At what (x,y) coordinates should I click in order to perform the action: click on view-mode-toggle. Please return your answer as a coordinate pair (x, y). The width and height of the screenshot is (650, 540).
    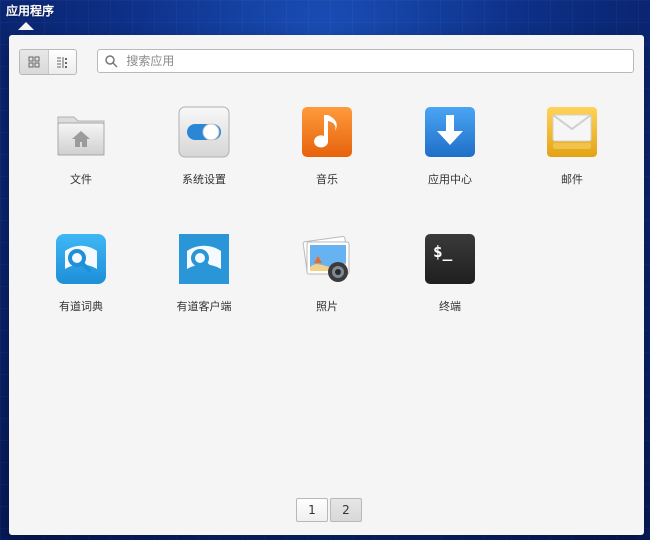
    Looking at the image, I should click on (48, 62).